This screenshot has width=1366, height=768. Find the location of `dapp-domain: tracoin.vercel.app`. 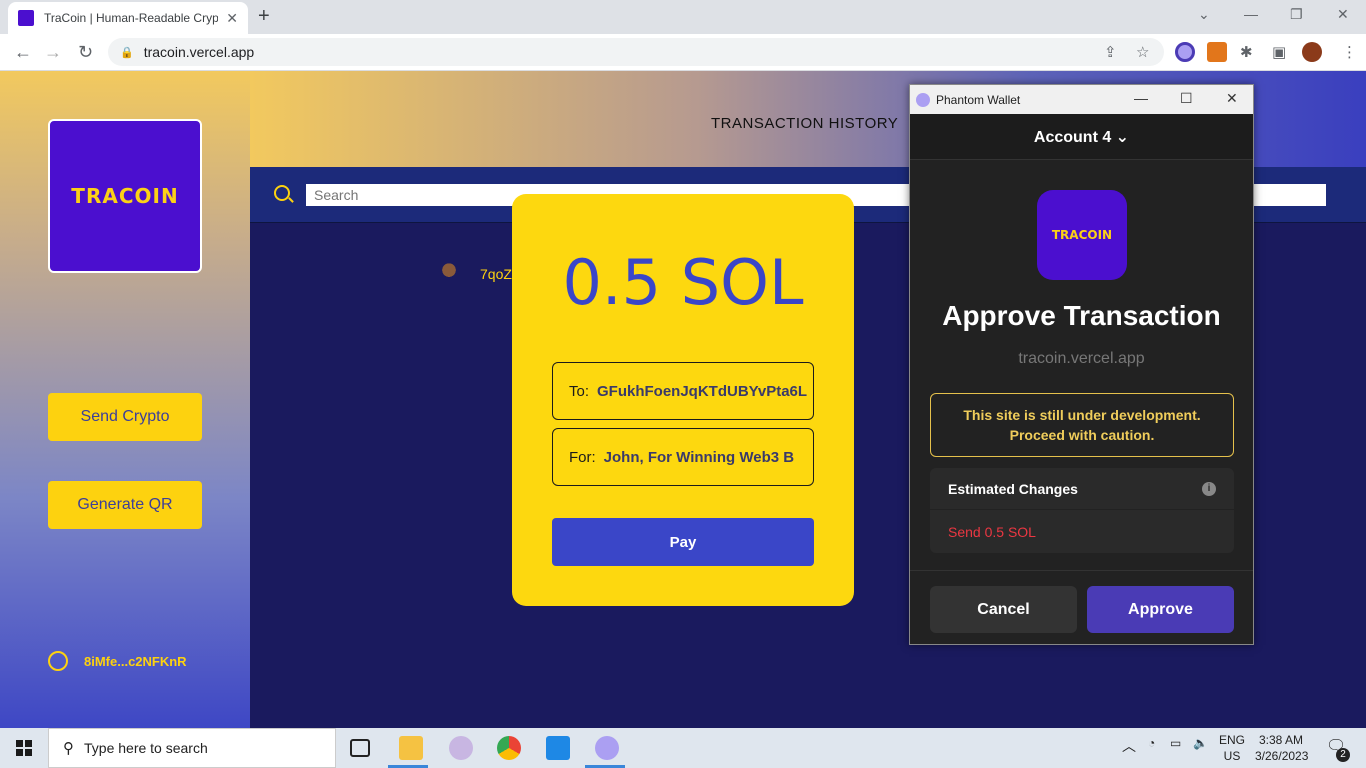

dapp-domain: tracoin.vercel.app is located at coordinates (1081, 358).